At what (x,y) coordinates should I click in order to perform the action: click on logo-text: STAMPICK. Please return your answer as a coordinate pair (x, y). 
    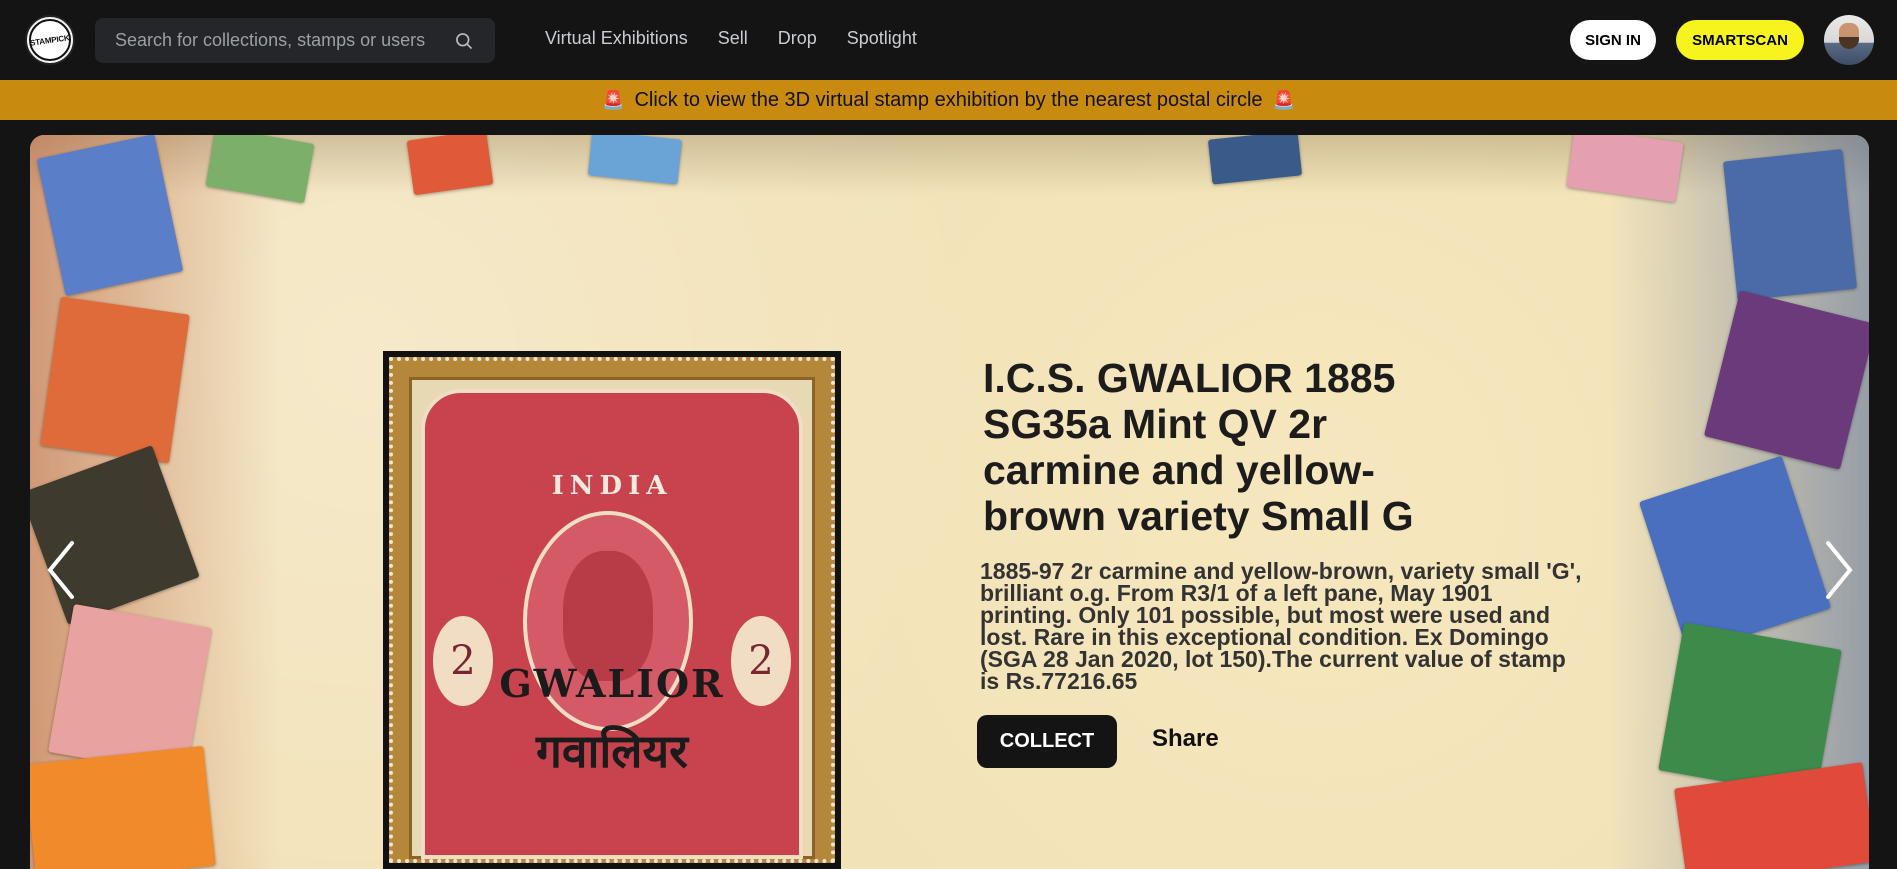
    Looking at the image, I should click on (50, 40).